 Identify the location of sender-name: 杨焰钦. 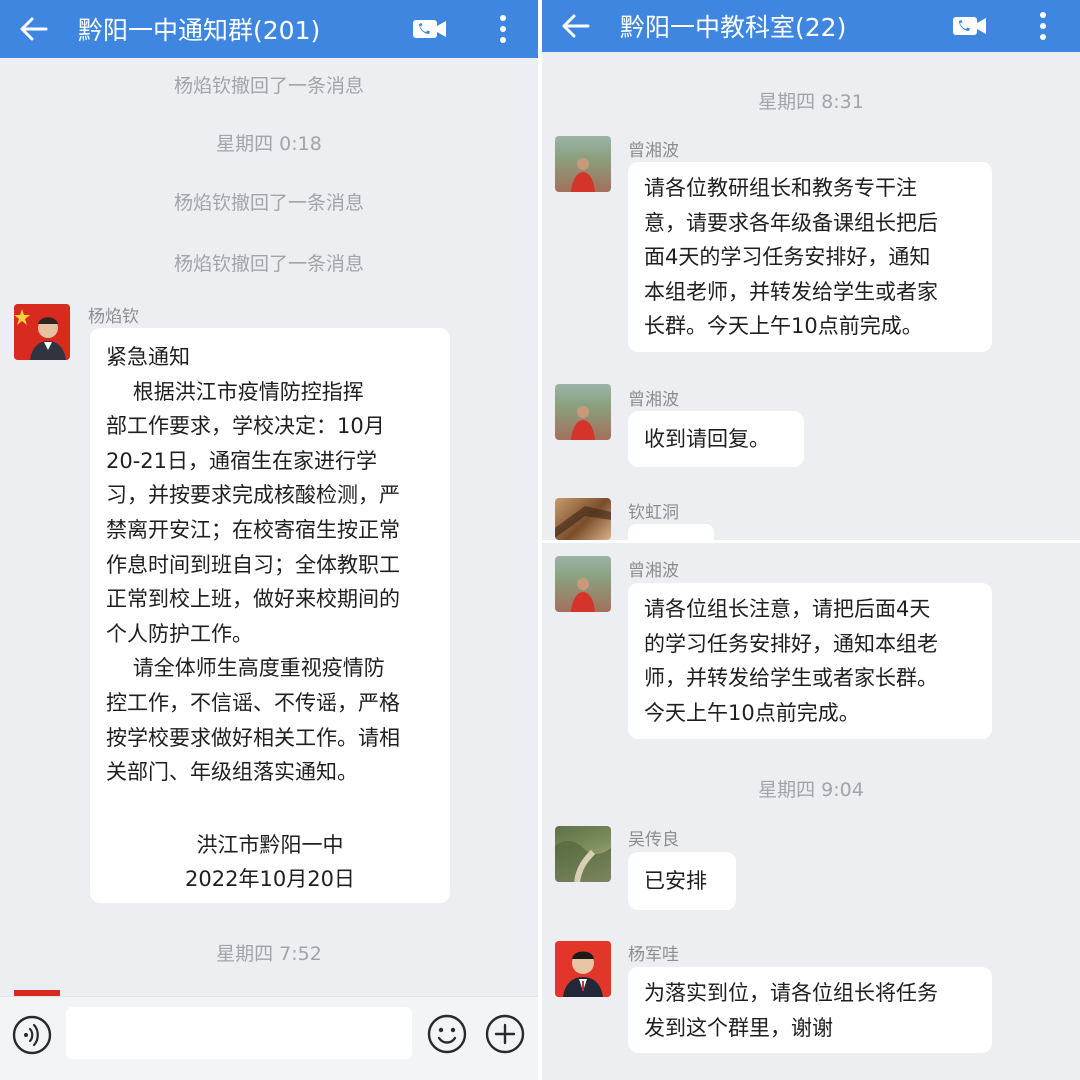
(113, 317).